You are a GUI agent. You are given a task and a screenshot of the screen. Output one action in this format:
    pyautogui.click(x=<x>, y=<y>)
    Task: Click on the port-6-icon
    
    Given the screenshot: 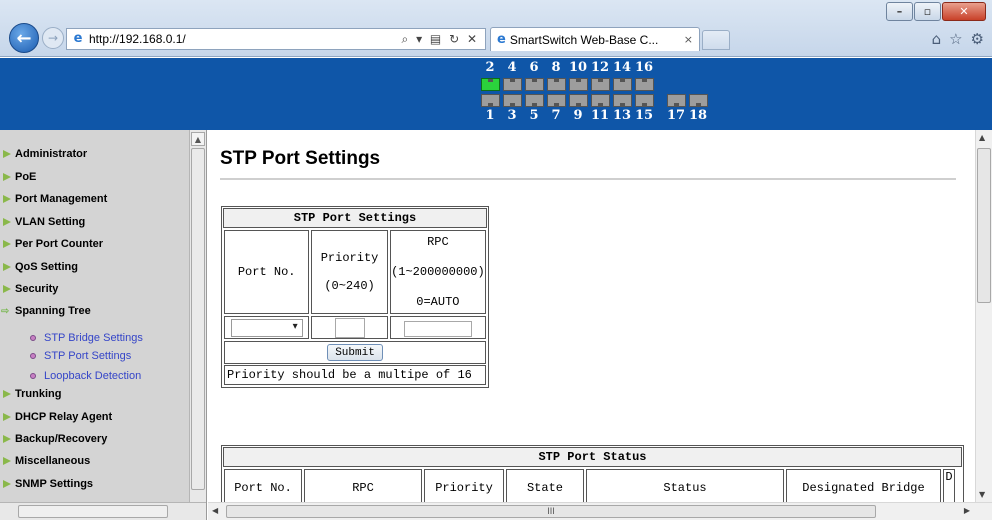 What is the action you would take?
    pyautogui.click(x=534, y=84)
    